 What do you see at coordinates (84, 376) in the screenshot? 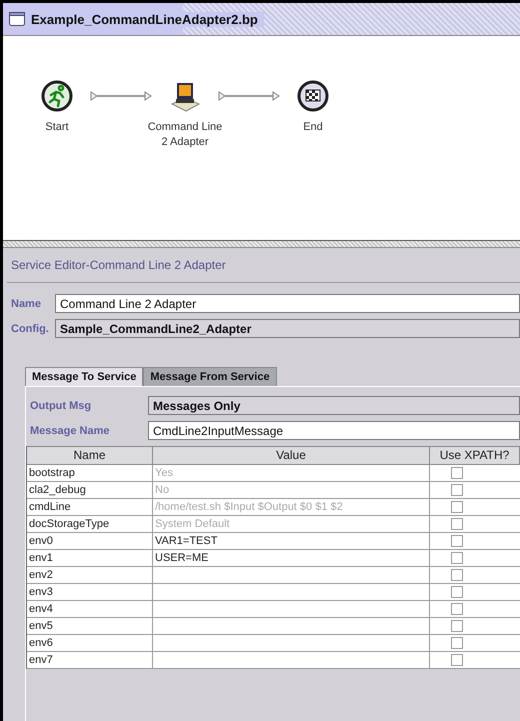
I see `tab: Message To Service` at bounding box center [84, 376].